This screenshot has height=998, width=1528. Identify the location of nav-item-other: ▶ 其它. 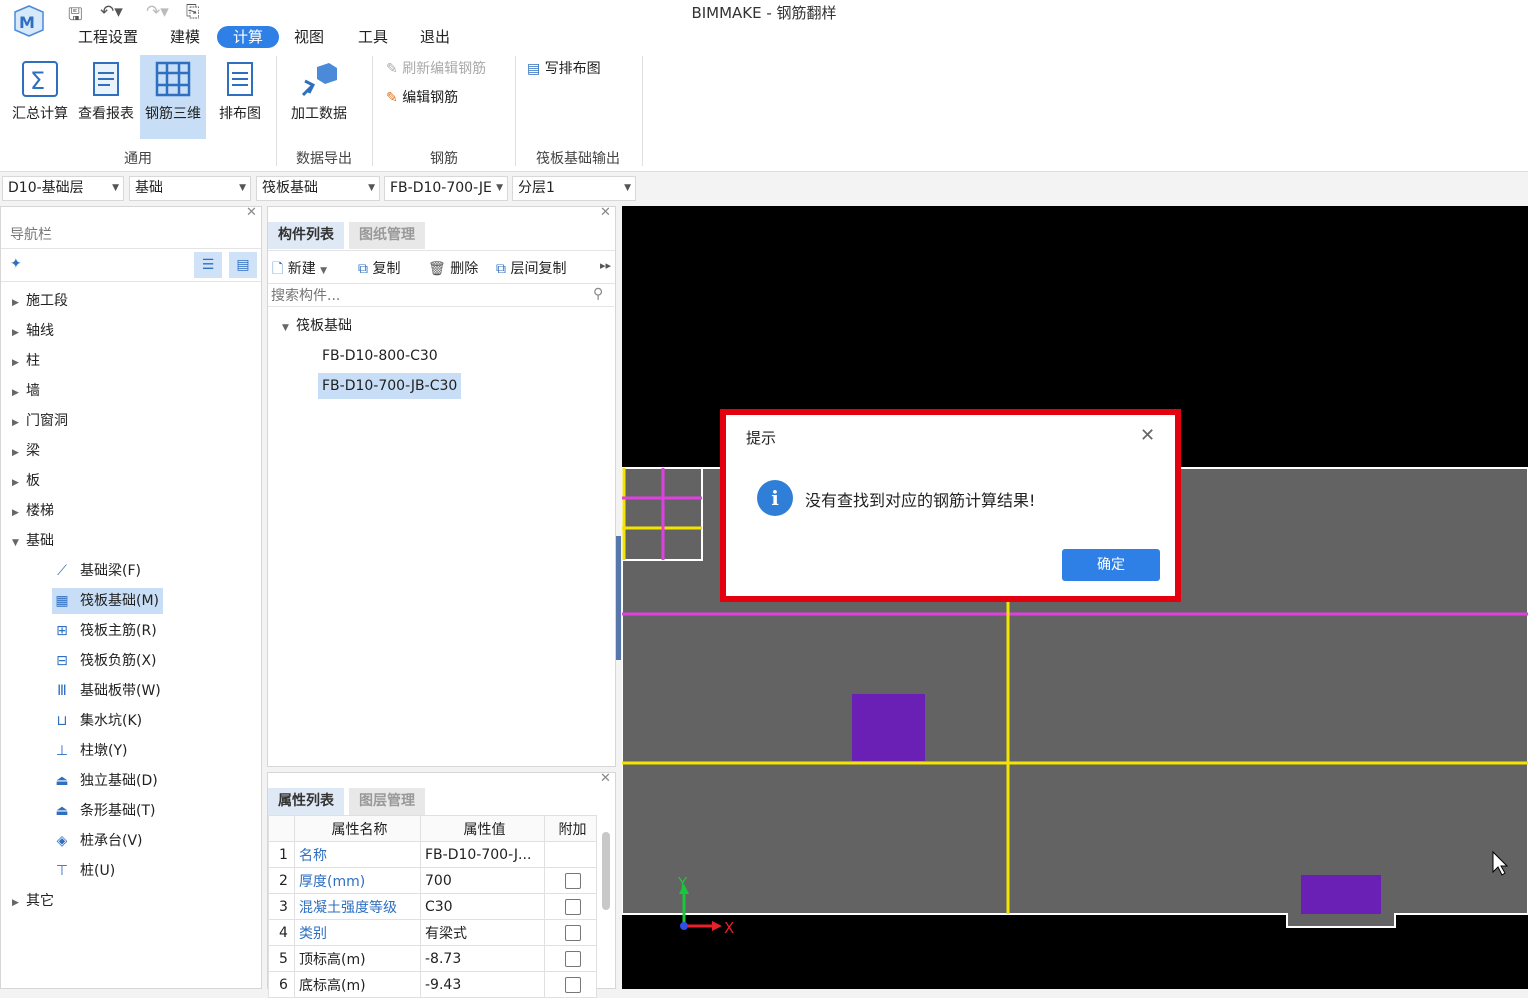
(136, 901).